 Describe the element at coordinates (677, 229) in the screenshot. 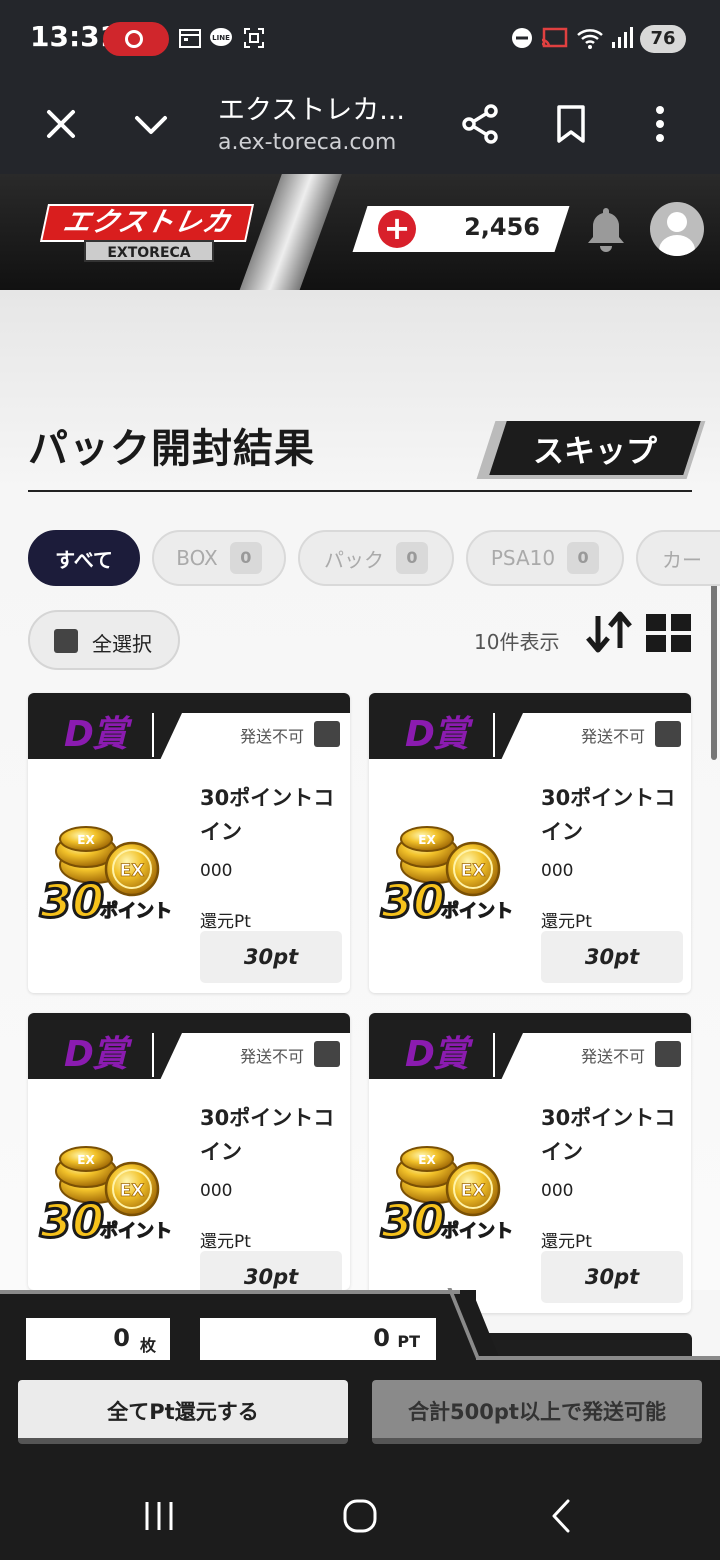

I see `avatar` at that location.